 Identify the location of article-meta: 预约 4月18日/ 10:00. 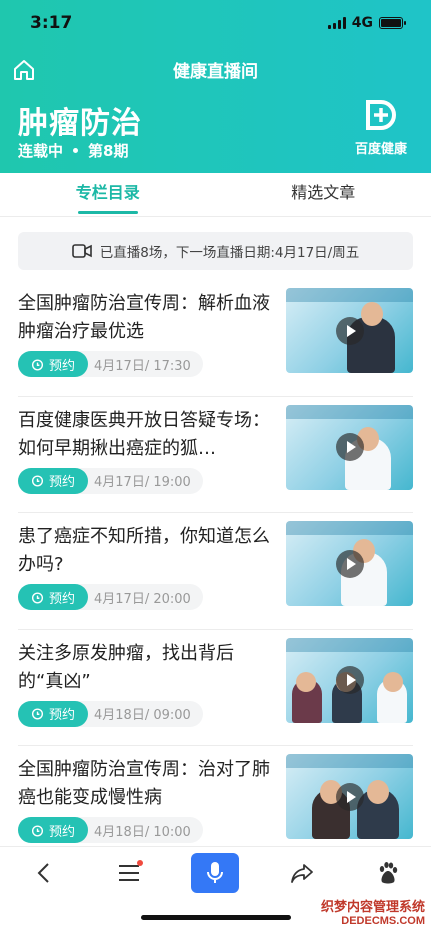
(110, 830).